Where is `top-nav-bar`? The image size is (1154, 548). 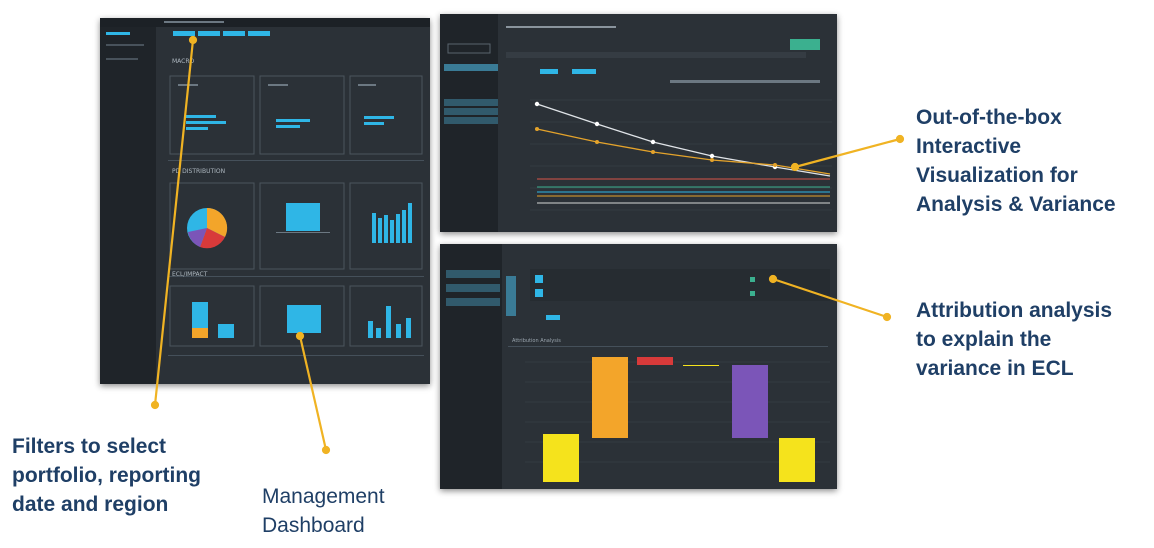
top-nav-bar is located at coordinates (265, 22).